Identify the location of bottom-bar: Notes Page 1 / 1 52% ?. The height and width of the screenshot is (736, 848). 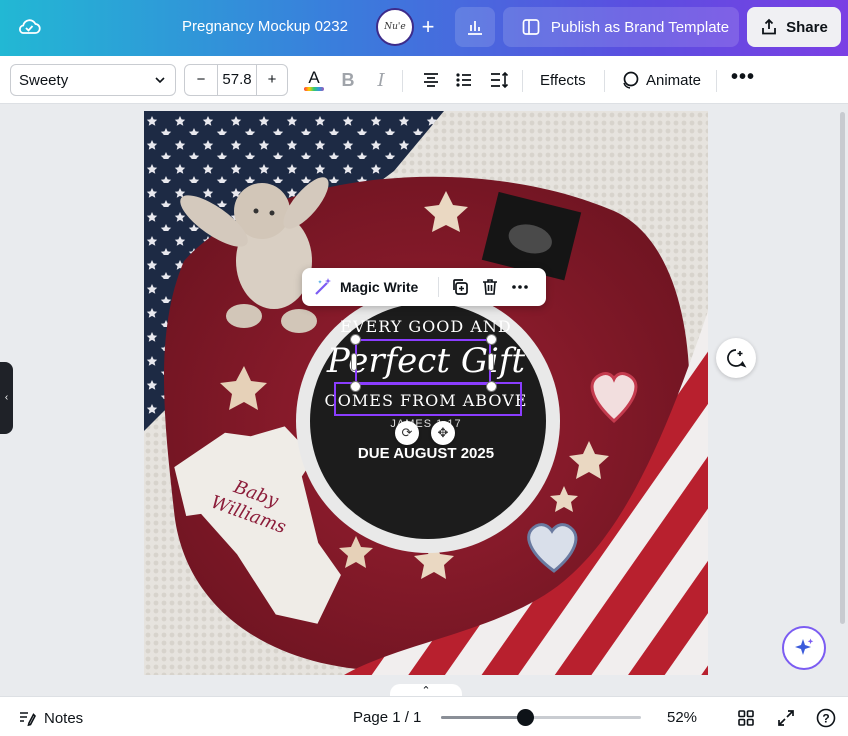
(424, 716).